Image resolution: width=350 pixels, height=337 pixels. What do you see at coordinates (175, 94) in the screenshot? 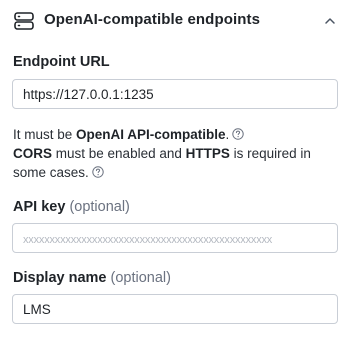
I see `endpoint-url-input` at bounding box center [175, 94].